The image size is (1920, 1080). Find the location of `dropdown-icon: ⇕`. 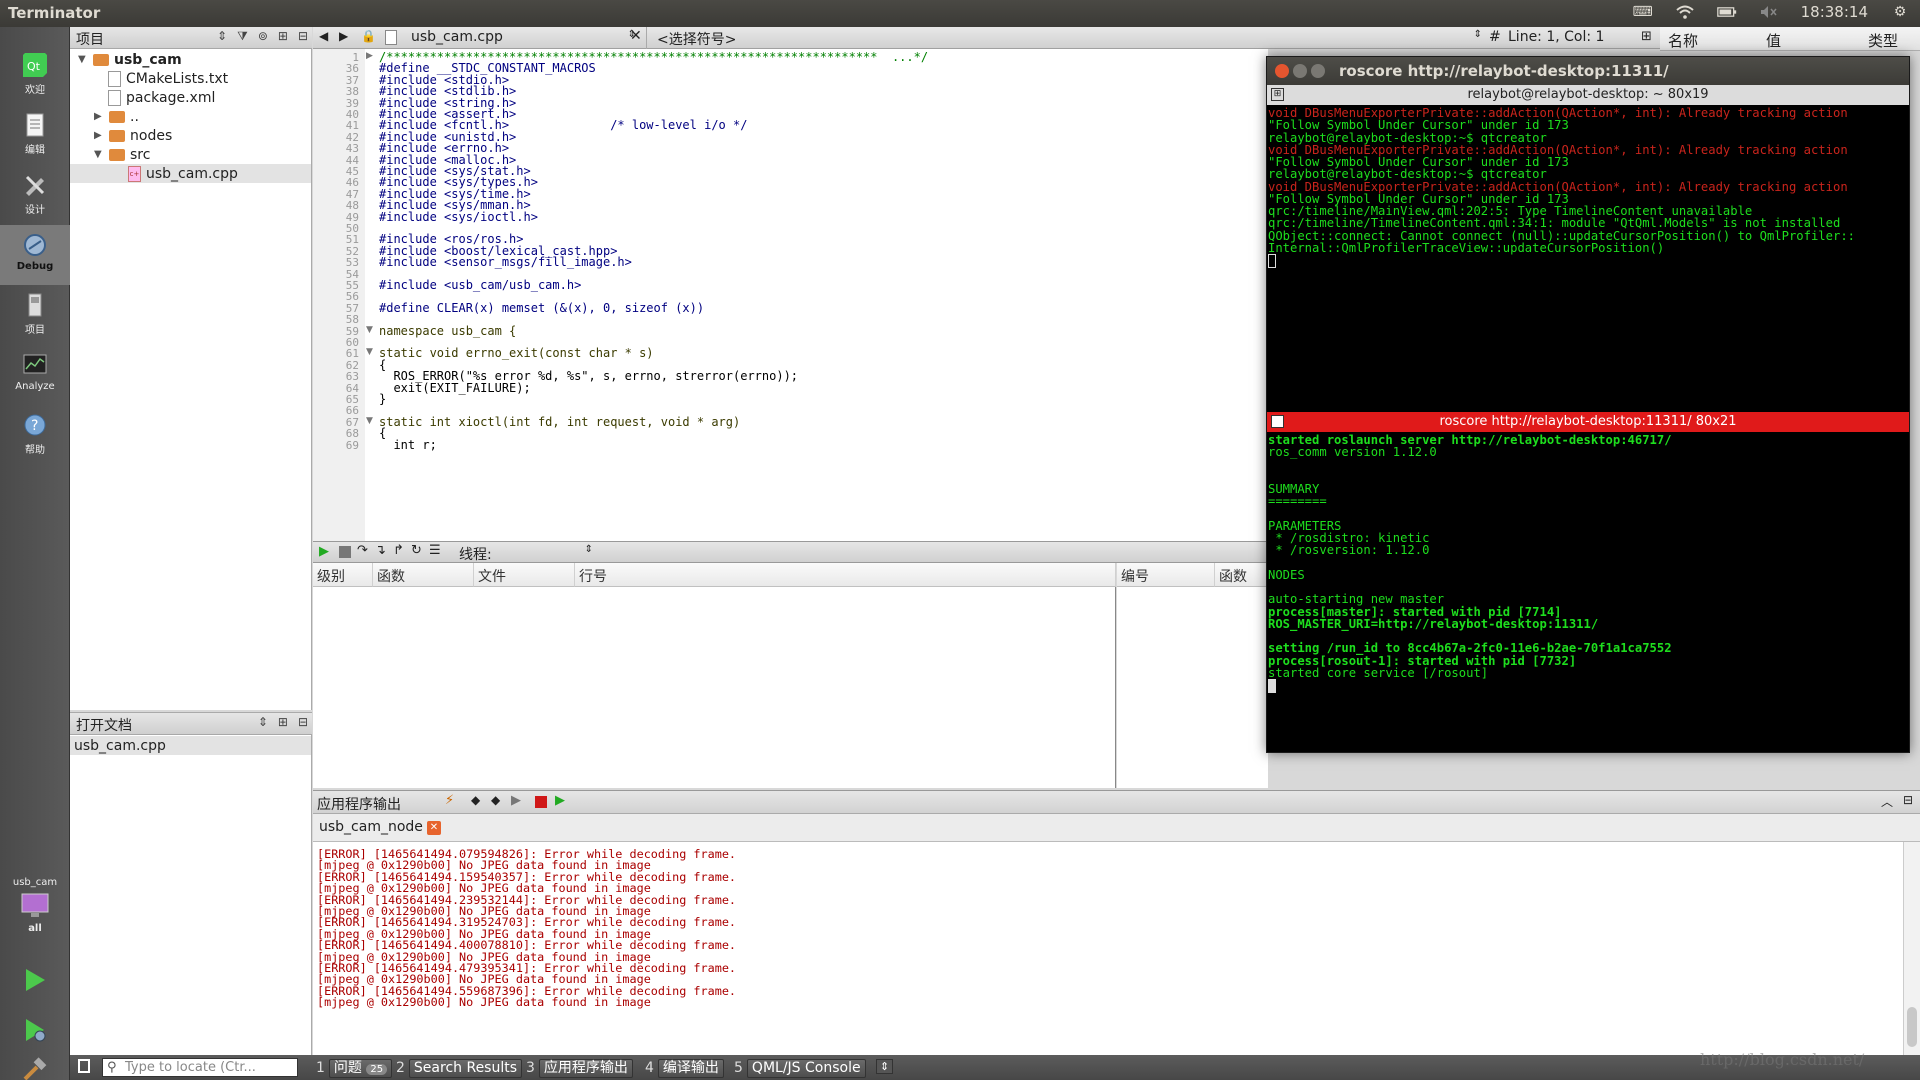

dropdown-icon: ⇕ is located at coordinates (263, 722).